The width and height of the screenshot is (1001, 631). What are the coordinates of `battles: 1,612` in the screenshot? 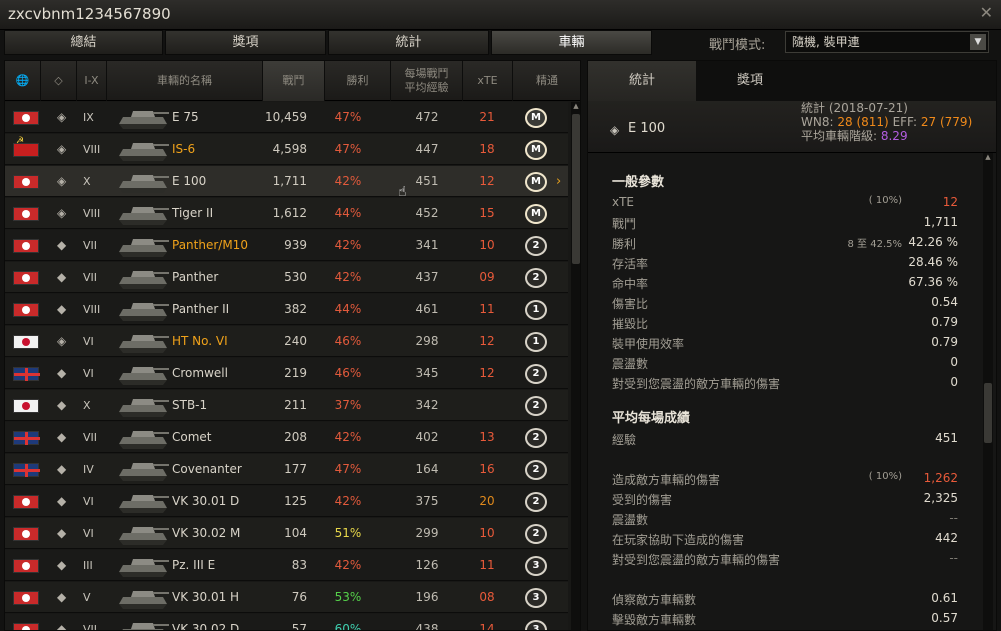 It's located at (289, 213).